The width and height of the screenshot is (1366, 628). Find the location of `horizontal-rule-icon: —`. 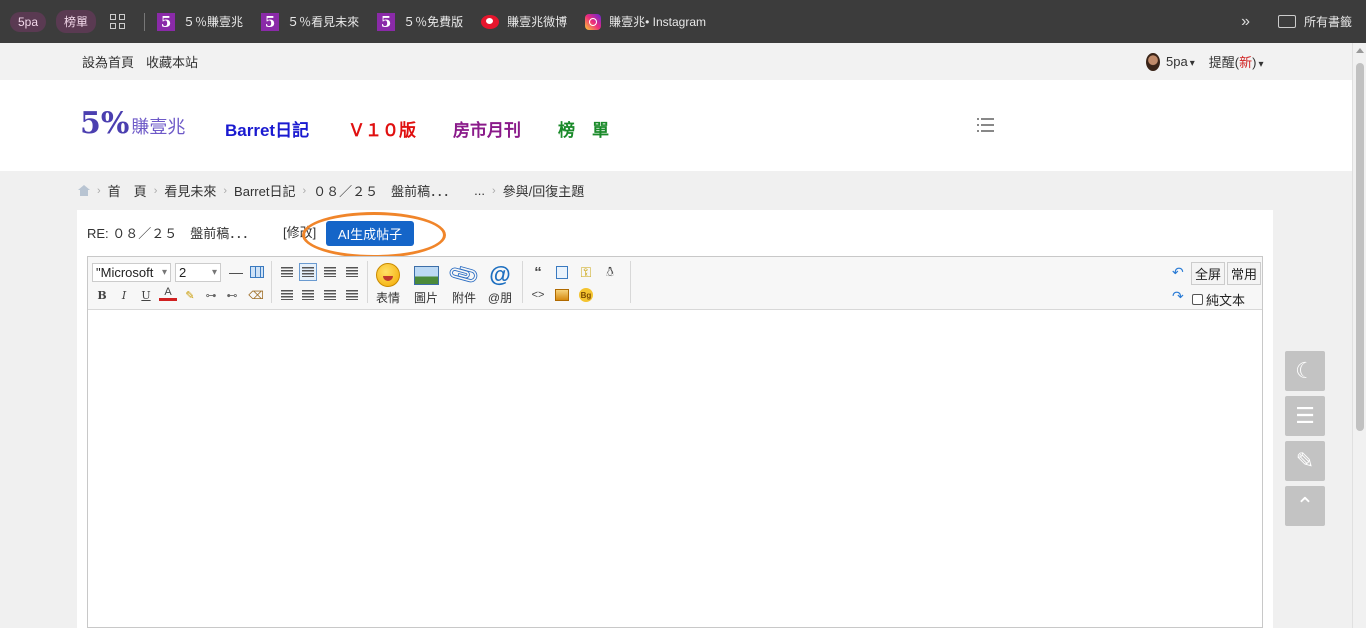

horizontal-rule-icon: — is located at coordinates (236, 272).